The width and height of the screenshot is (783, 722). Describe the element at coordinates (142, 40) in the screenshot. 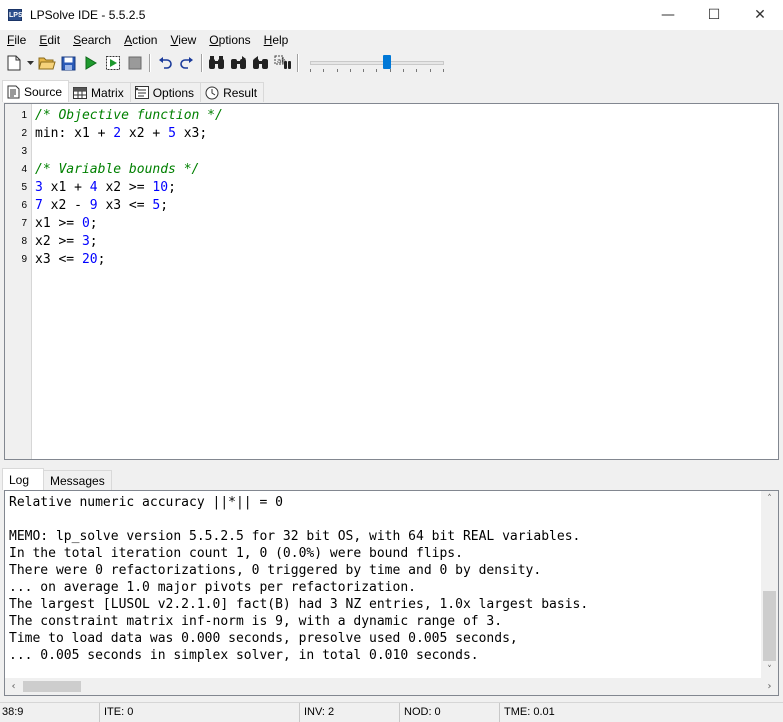

I see `menu-action: Action` at that location.